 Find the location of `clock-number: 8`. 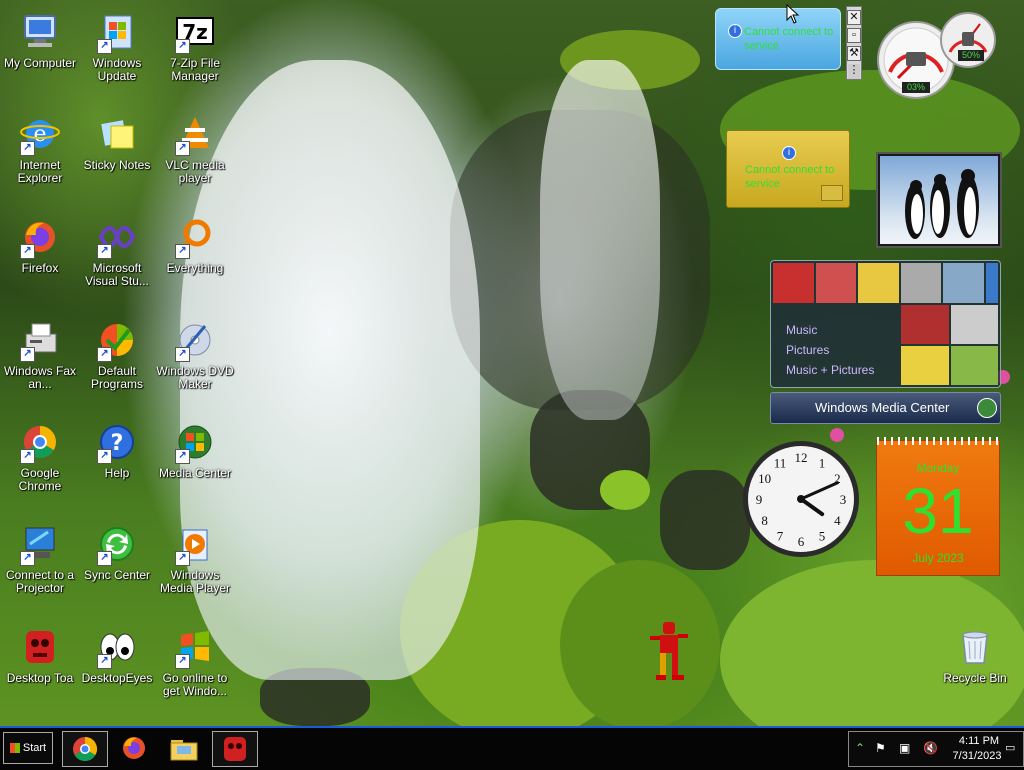

clock-number: 8 is located at coordinates (764, 520).